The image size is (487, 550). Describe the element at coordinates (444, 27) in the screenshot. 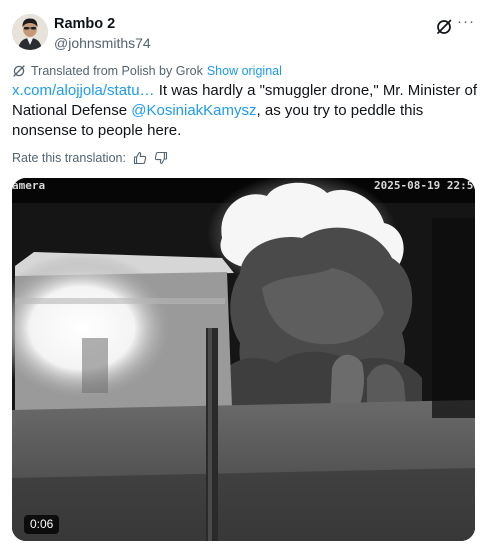

I see `grok-icon` at that location.